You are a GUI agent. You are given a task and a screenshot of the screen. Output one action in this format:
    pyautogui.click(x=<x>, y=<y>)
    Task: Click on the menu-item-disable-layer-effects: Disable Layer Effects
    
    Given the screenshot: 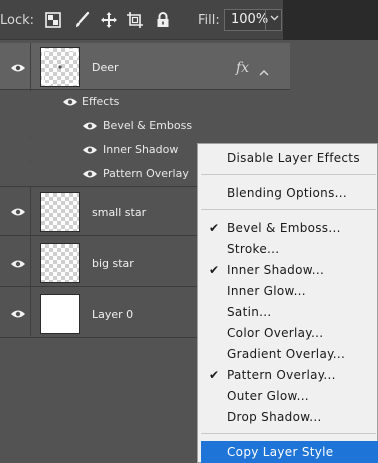 What is the action you would take?
    pyautogui.click(x=289, y=158)
    